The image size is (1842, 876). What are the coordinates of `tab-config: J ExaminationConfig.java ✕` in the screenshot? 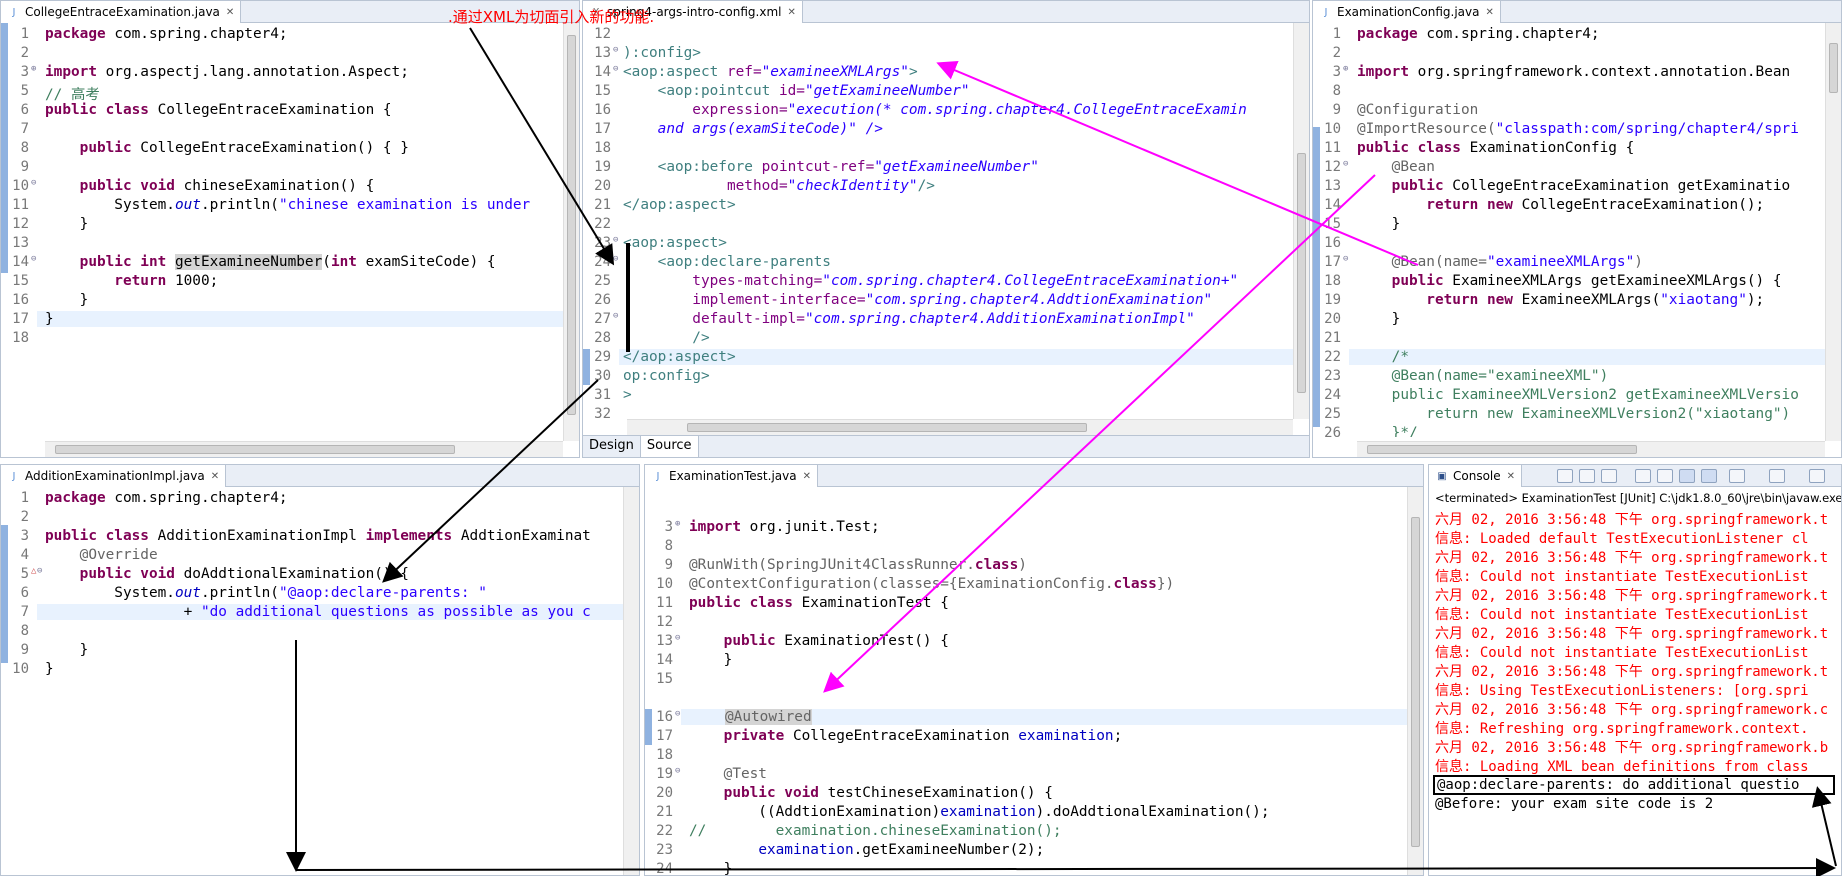 It's located at (1407, 12).